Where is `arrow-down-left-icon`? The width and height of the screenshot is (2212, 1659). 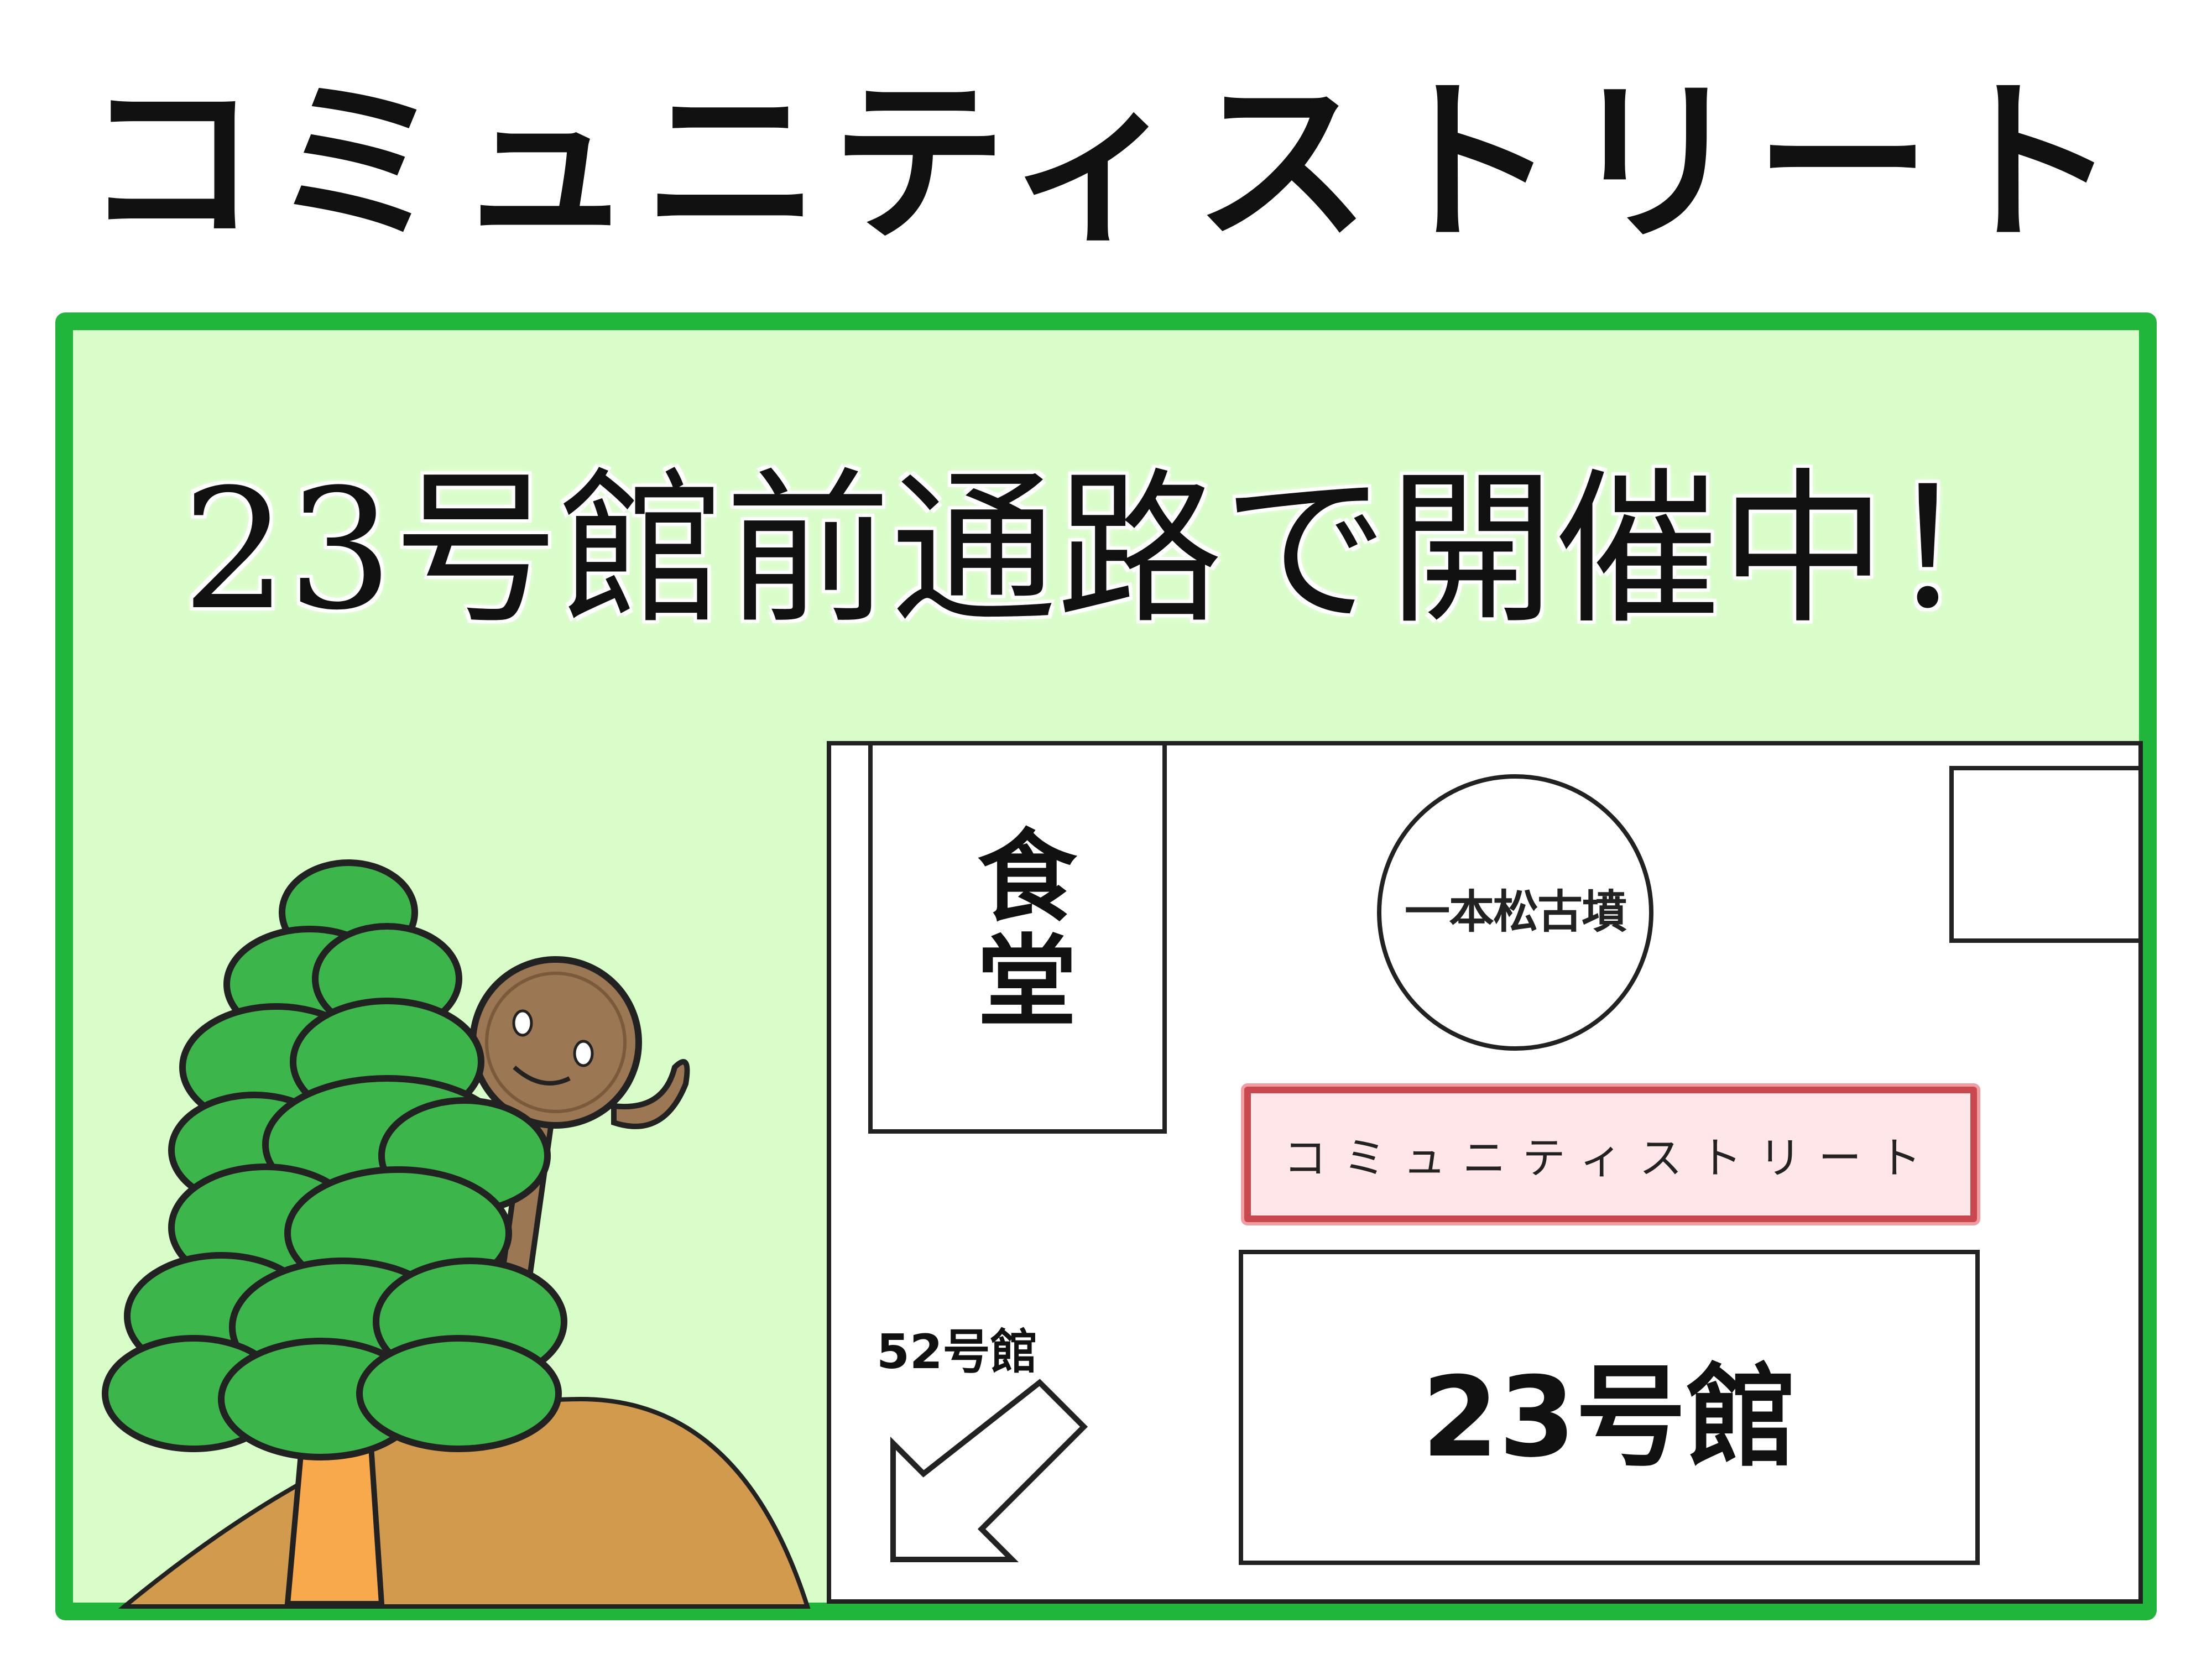 arrow-down-left-icon is located at coordinates (989, 1471).